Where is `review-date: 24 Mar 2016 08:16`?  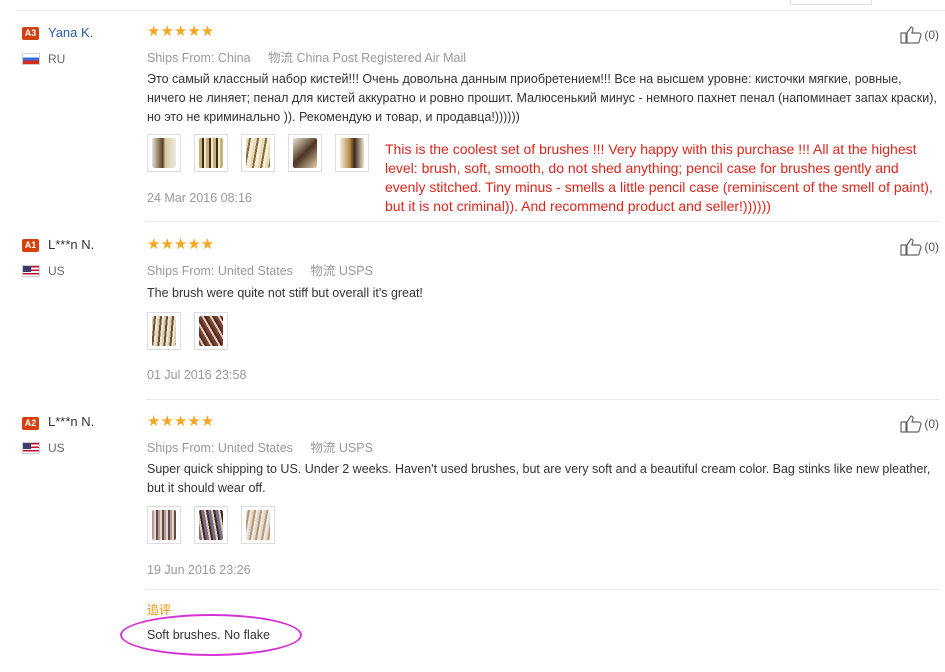
review-date: 24 Mar 2016 08:16 is located at coordinates (199, 198).